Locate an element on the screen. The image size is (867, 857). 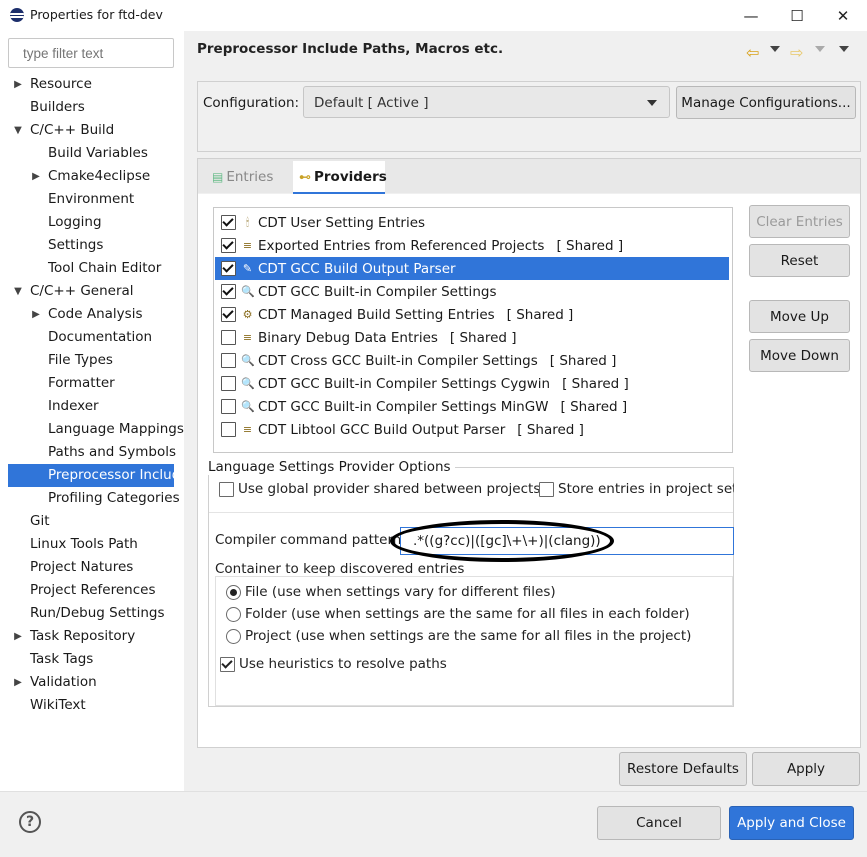
cancel-button: Cancel is located at coordinates (659, 823).